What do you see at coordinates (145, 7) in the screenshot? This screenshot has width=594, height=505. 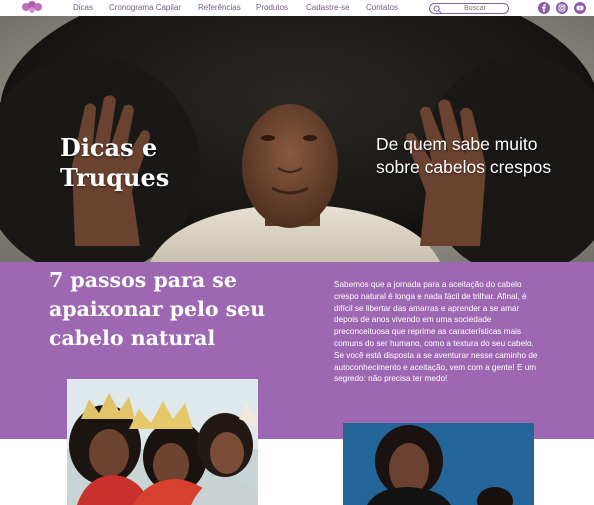 I see `nav-link-cronograma-capilar: Cronograma Capilar` at bounding box center [145, 7].